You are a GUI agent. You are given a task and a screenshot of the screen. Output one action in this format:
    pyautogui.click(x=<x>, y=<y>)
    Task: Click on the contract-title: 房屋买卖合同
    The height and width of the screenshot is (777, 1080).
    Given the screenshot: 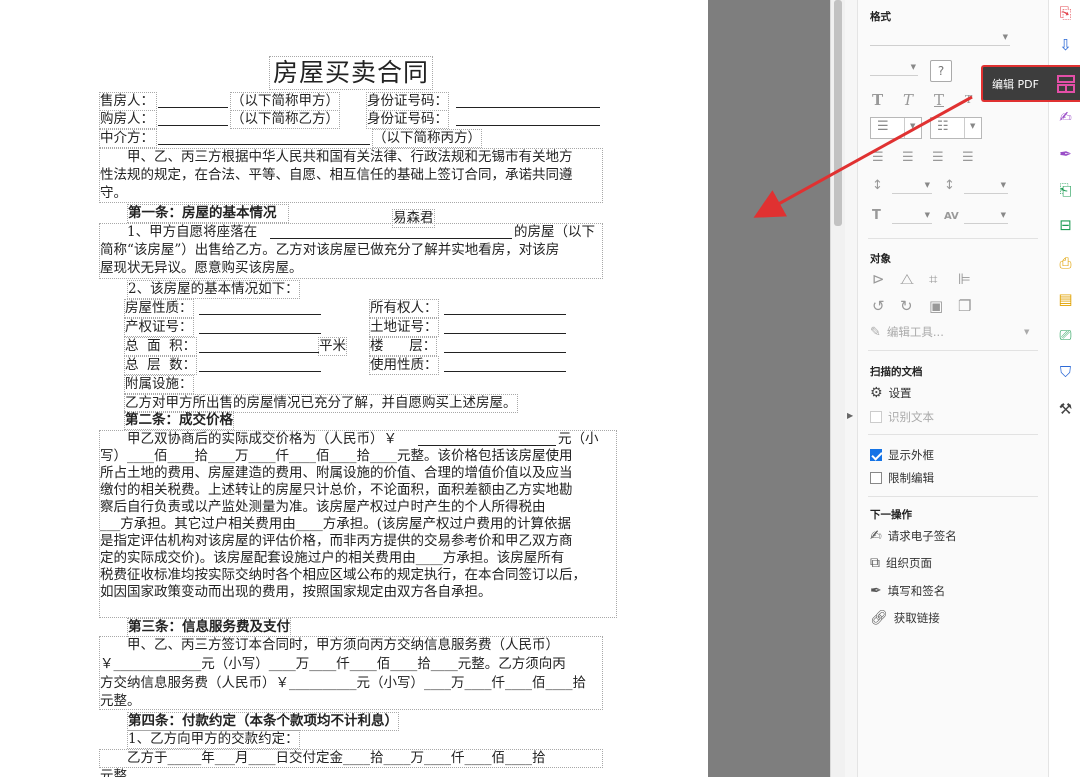 What is the action you would take?
    pyautogui.click(x=351, y=73)
    